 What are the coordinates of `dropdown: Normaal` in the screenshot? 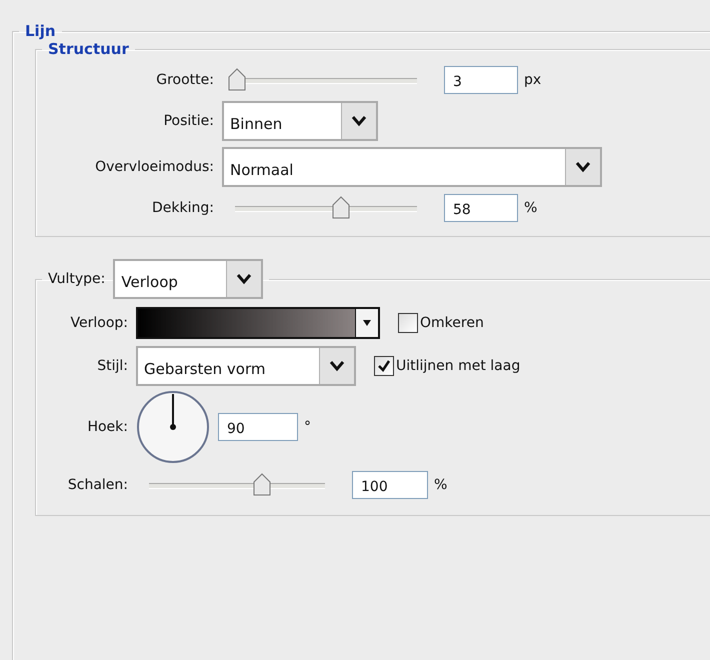 It's located at (412, 167).